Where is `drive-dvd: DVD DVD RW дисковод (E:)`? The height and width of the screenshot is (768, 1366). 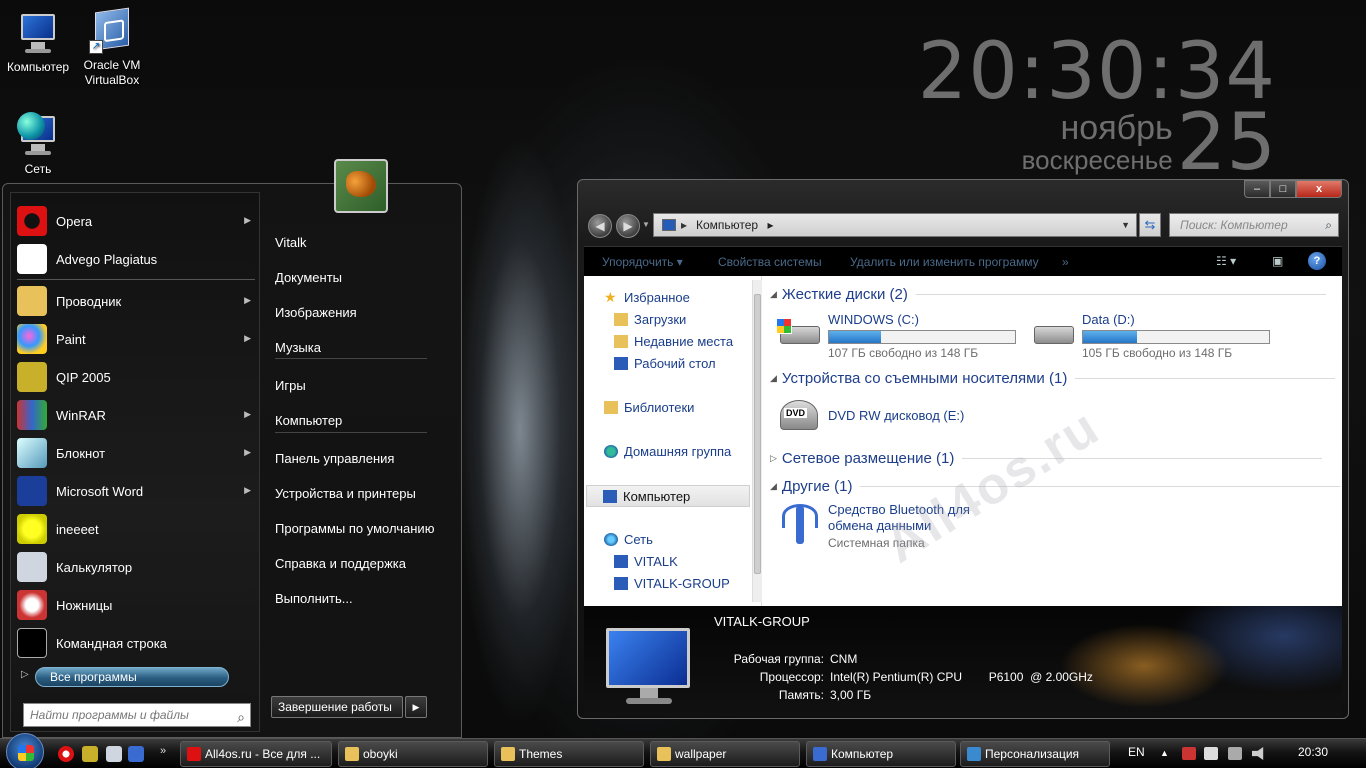 drive-dvd: DVD DVD RW дисковод (E:) is located at coordinates (870, 414).